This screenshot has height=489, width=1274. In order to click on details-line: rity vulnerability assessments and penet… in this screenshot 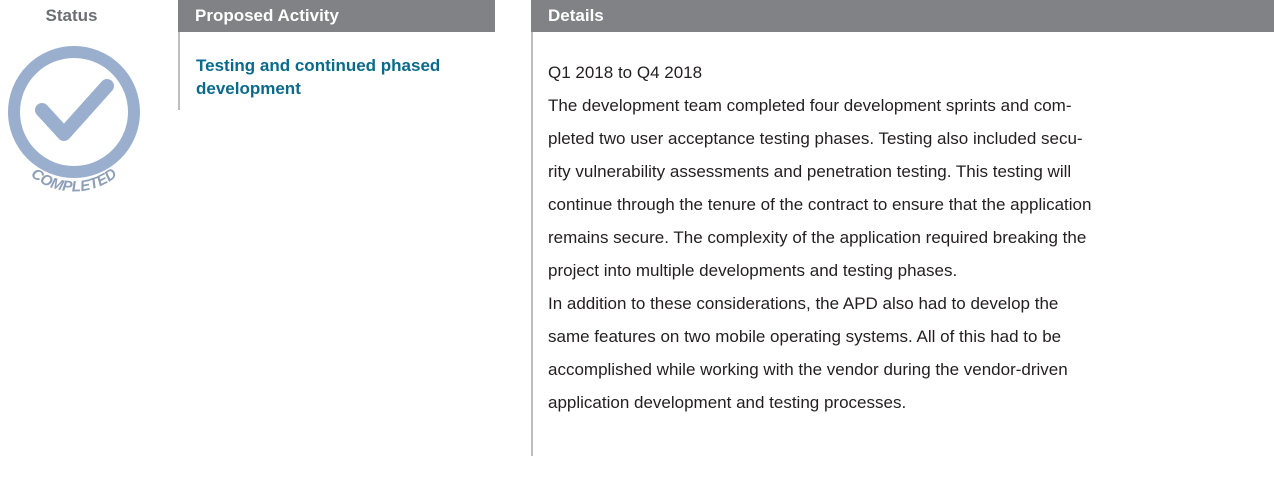, I will do `click(810, 171)`.